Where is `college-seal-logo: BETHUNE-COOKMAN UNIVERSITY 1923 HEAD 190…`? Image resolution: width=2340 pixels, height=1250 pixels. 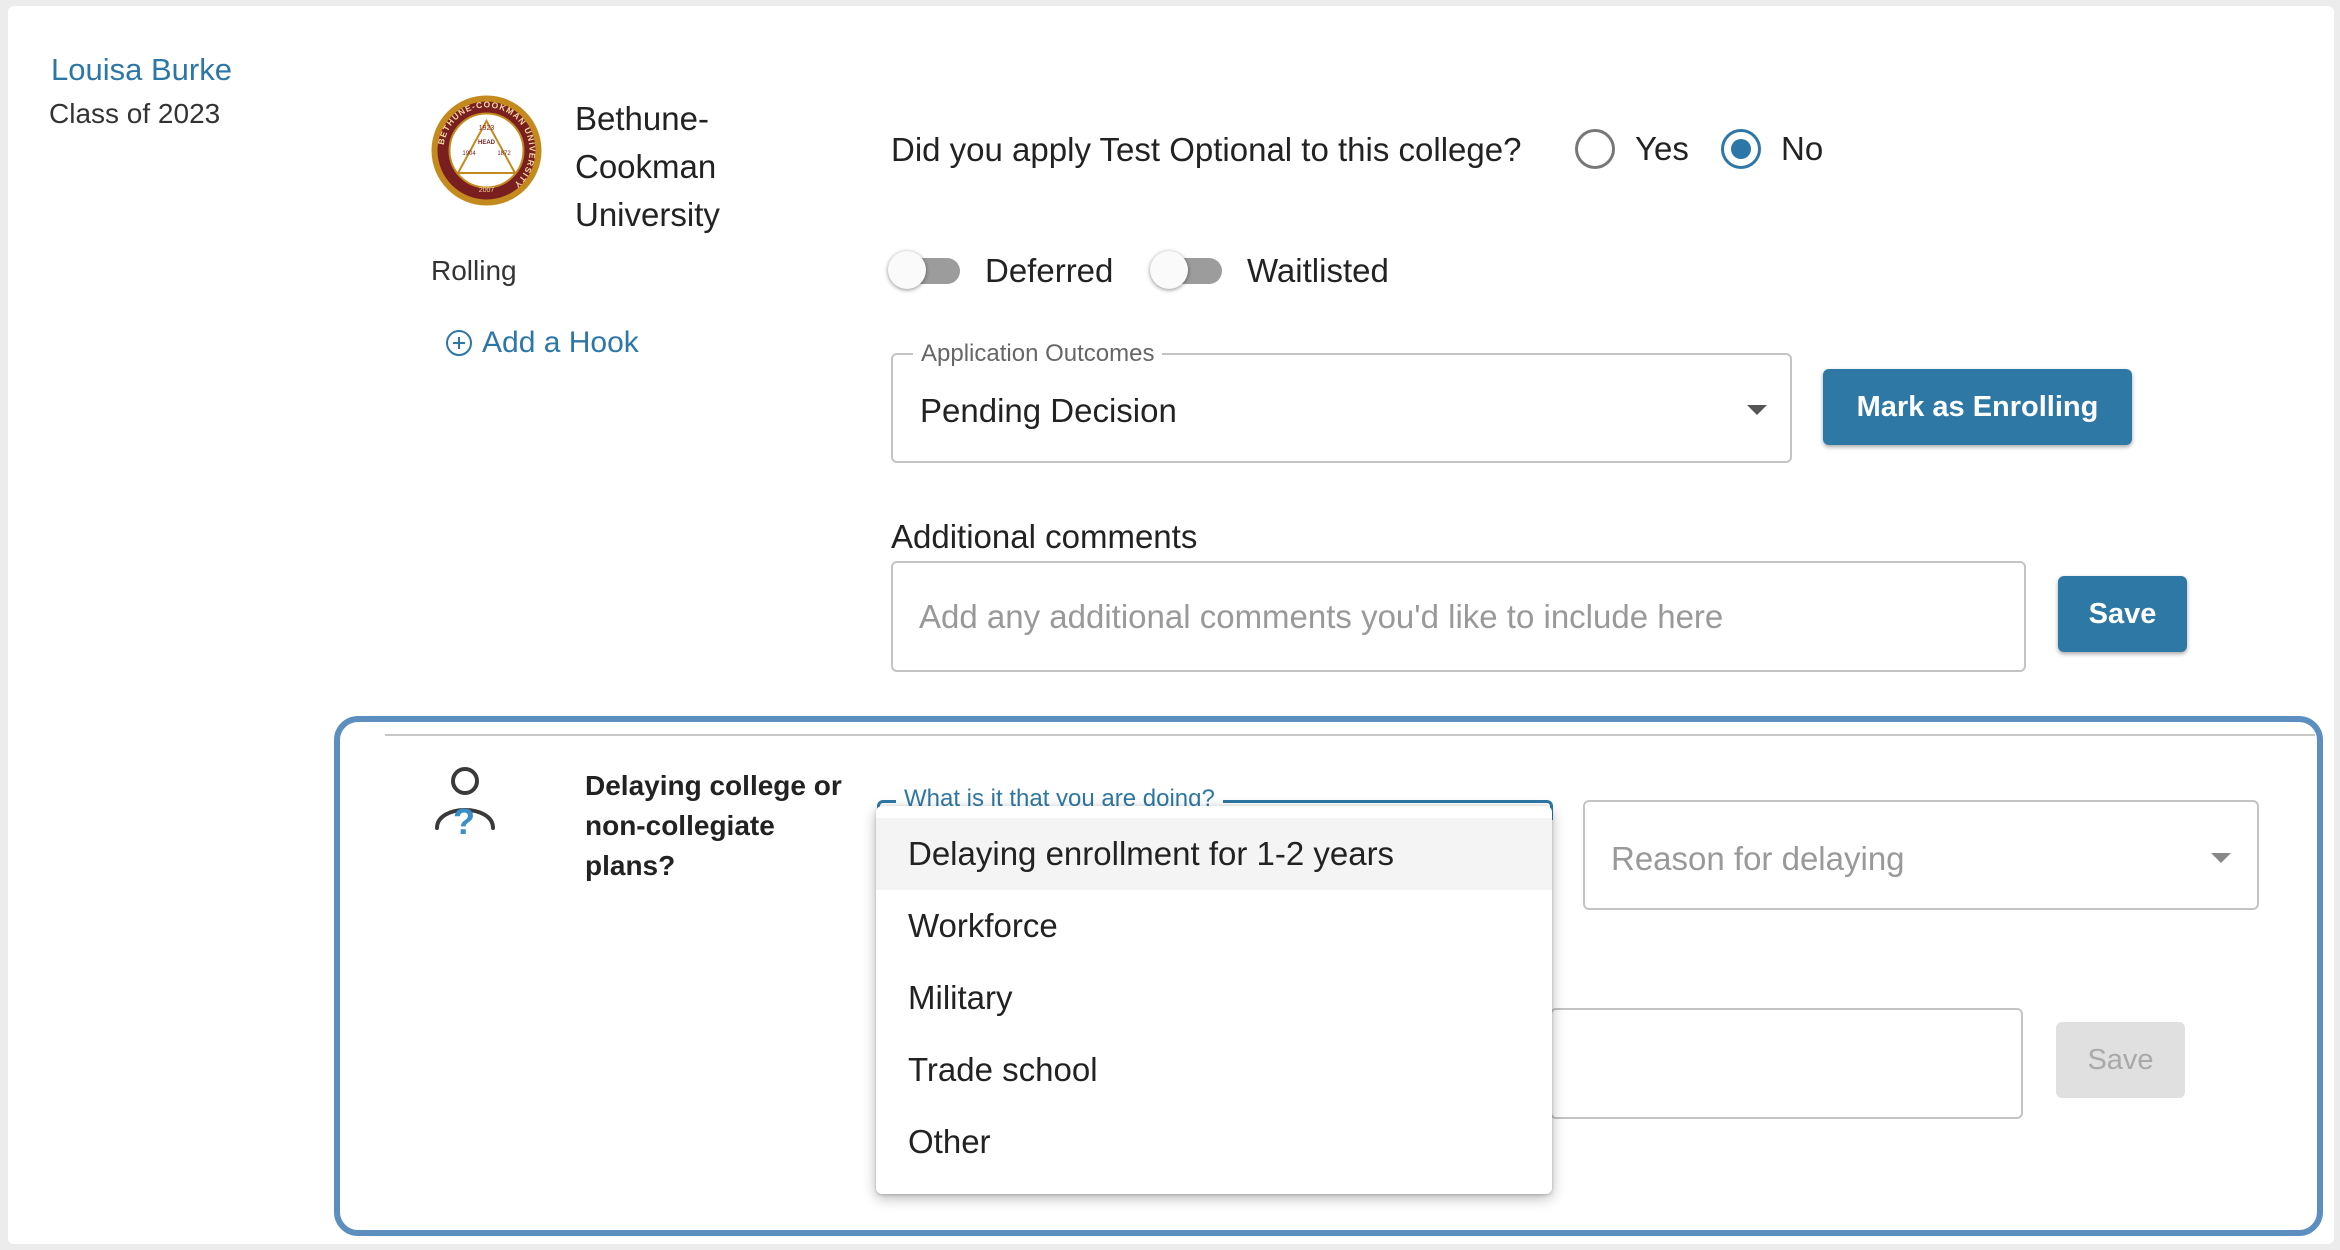 college-seal-logo: BETHUNE-COOKMAN UNIVERSITY 1923 HEAD 190… is located at coordinates (486, 150).